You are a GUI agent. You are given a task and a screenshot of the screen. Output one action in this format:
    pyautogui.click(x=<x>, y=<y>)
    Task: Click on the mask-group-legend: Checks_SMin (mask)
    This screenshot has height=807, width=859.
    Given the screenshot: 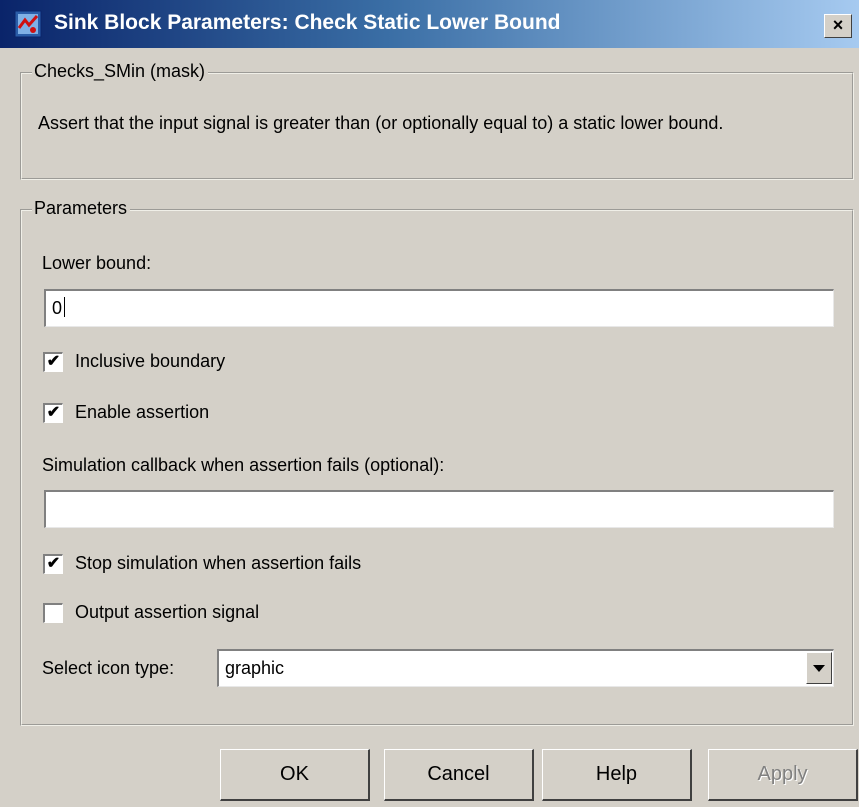 What is the action you would take?
    pyautogui.click(x=120, y=71)
    